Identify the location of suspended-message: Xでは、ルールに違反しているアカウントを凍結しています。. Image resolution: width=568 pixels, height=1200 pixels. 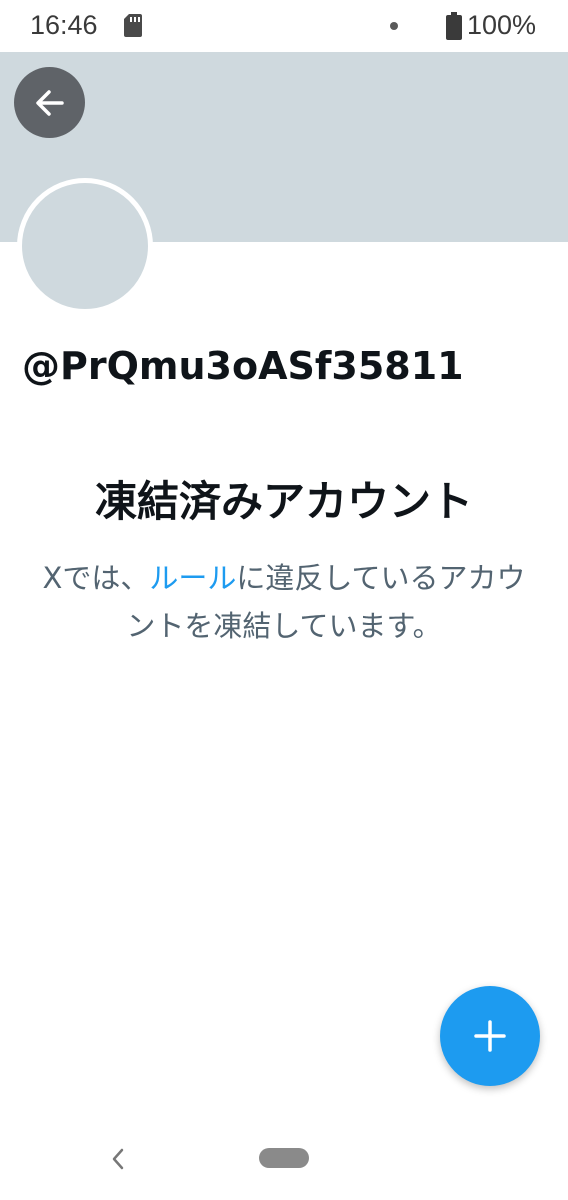
(284, 602).